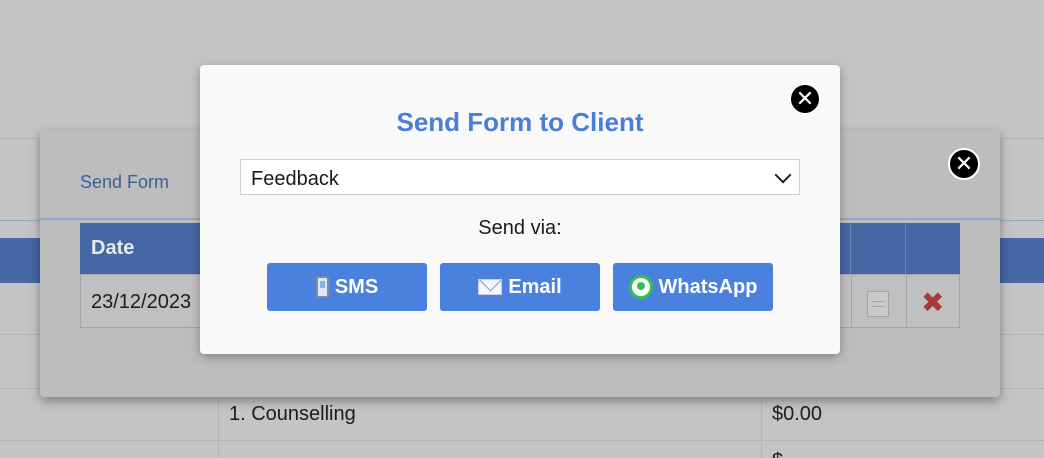 The height and width of the screenshot is (458, 1044). I want to click on delete-icon: ✖, so click(932, 303).